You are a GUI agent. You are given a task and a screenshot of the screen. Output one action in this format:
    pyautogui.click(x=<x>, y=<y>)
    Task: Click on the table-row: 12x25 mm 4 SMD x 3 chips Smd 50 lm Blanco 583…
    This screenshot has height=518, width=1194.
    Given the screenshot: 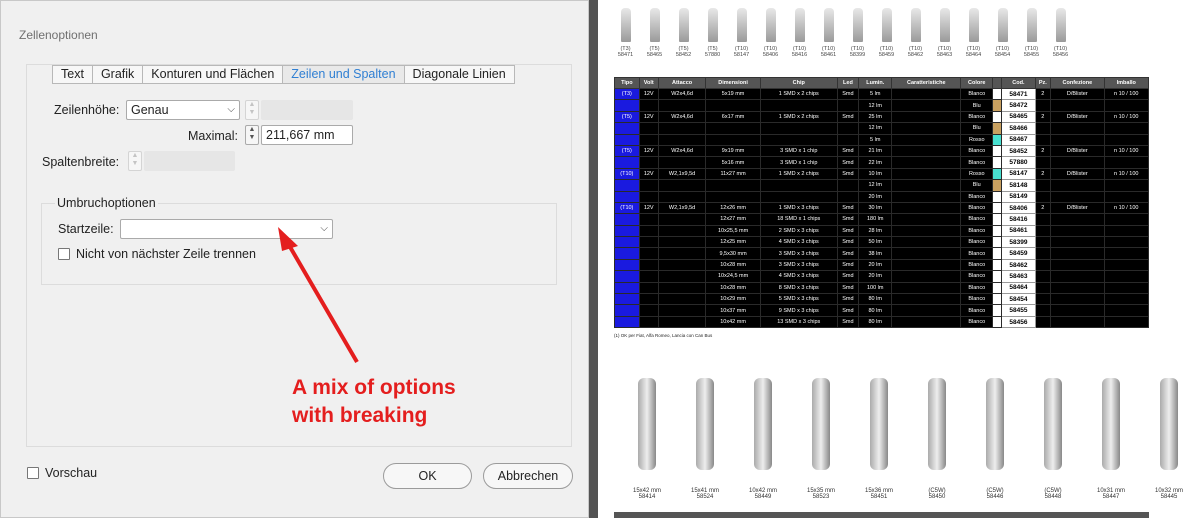 What is the action you would take?
    pyautogui.click(x=882, y=242)
    